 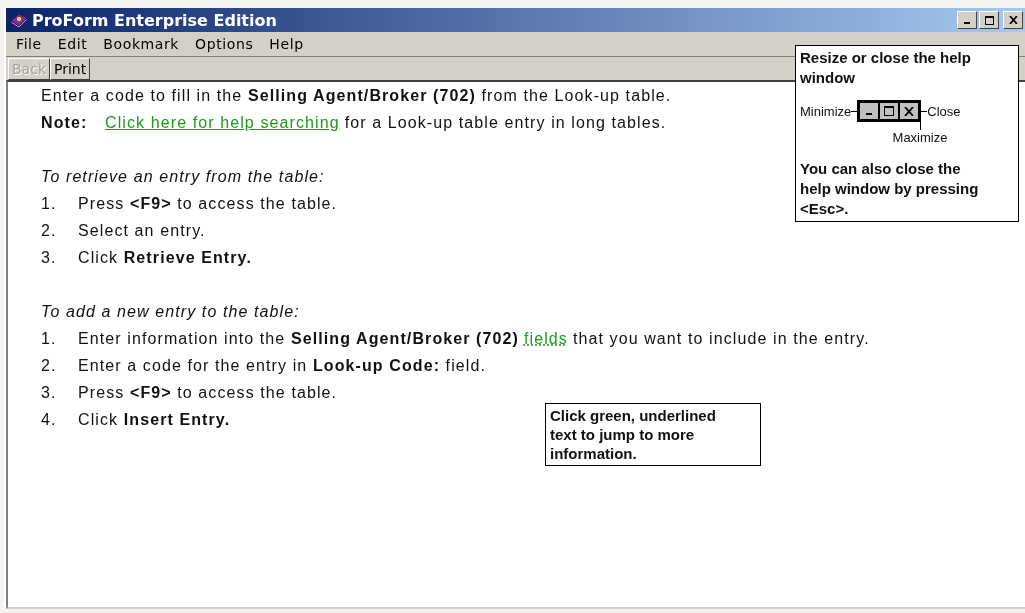 I want to click on callout-text: Click green, underlined text to jump to more information., so click(x=633, y=434).